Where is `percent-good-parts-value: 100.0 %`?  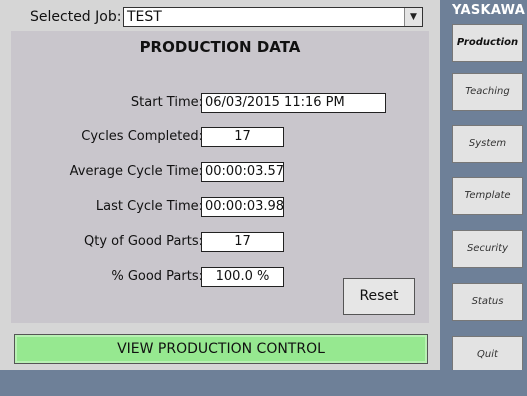 percent-good-parts-value: 100.0 % is located at coordinates (242, 277).